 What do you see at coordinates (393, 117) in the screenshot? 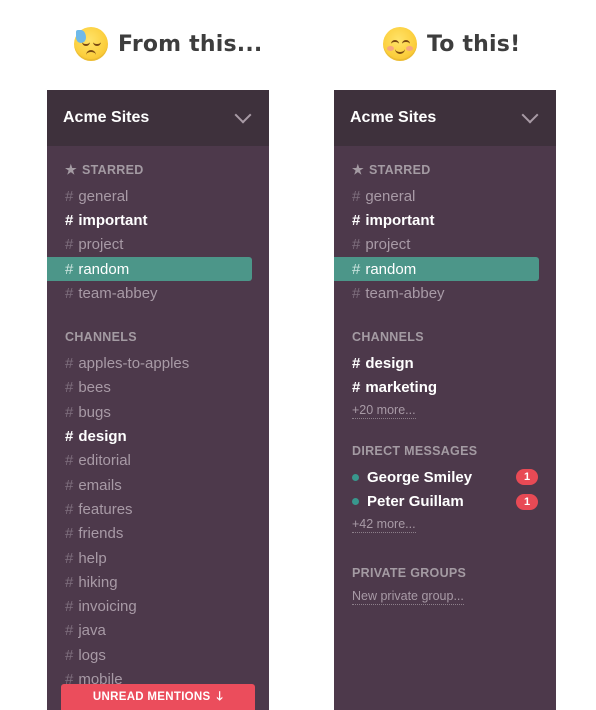
I see `team-name: Acme Sites` at bounding box center [393, 117].